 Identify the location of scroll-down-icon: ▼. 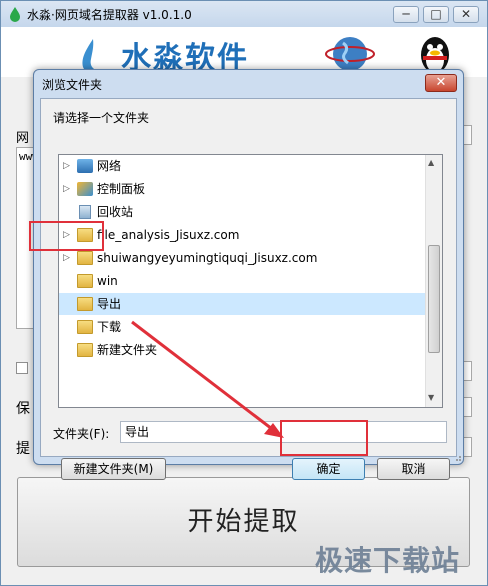
(431, 397).